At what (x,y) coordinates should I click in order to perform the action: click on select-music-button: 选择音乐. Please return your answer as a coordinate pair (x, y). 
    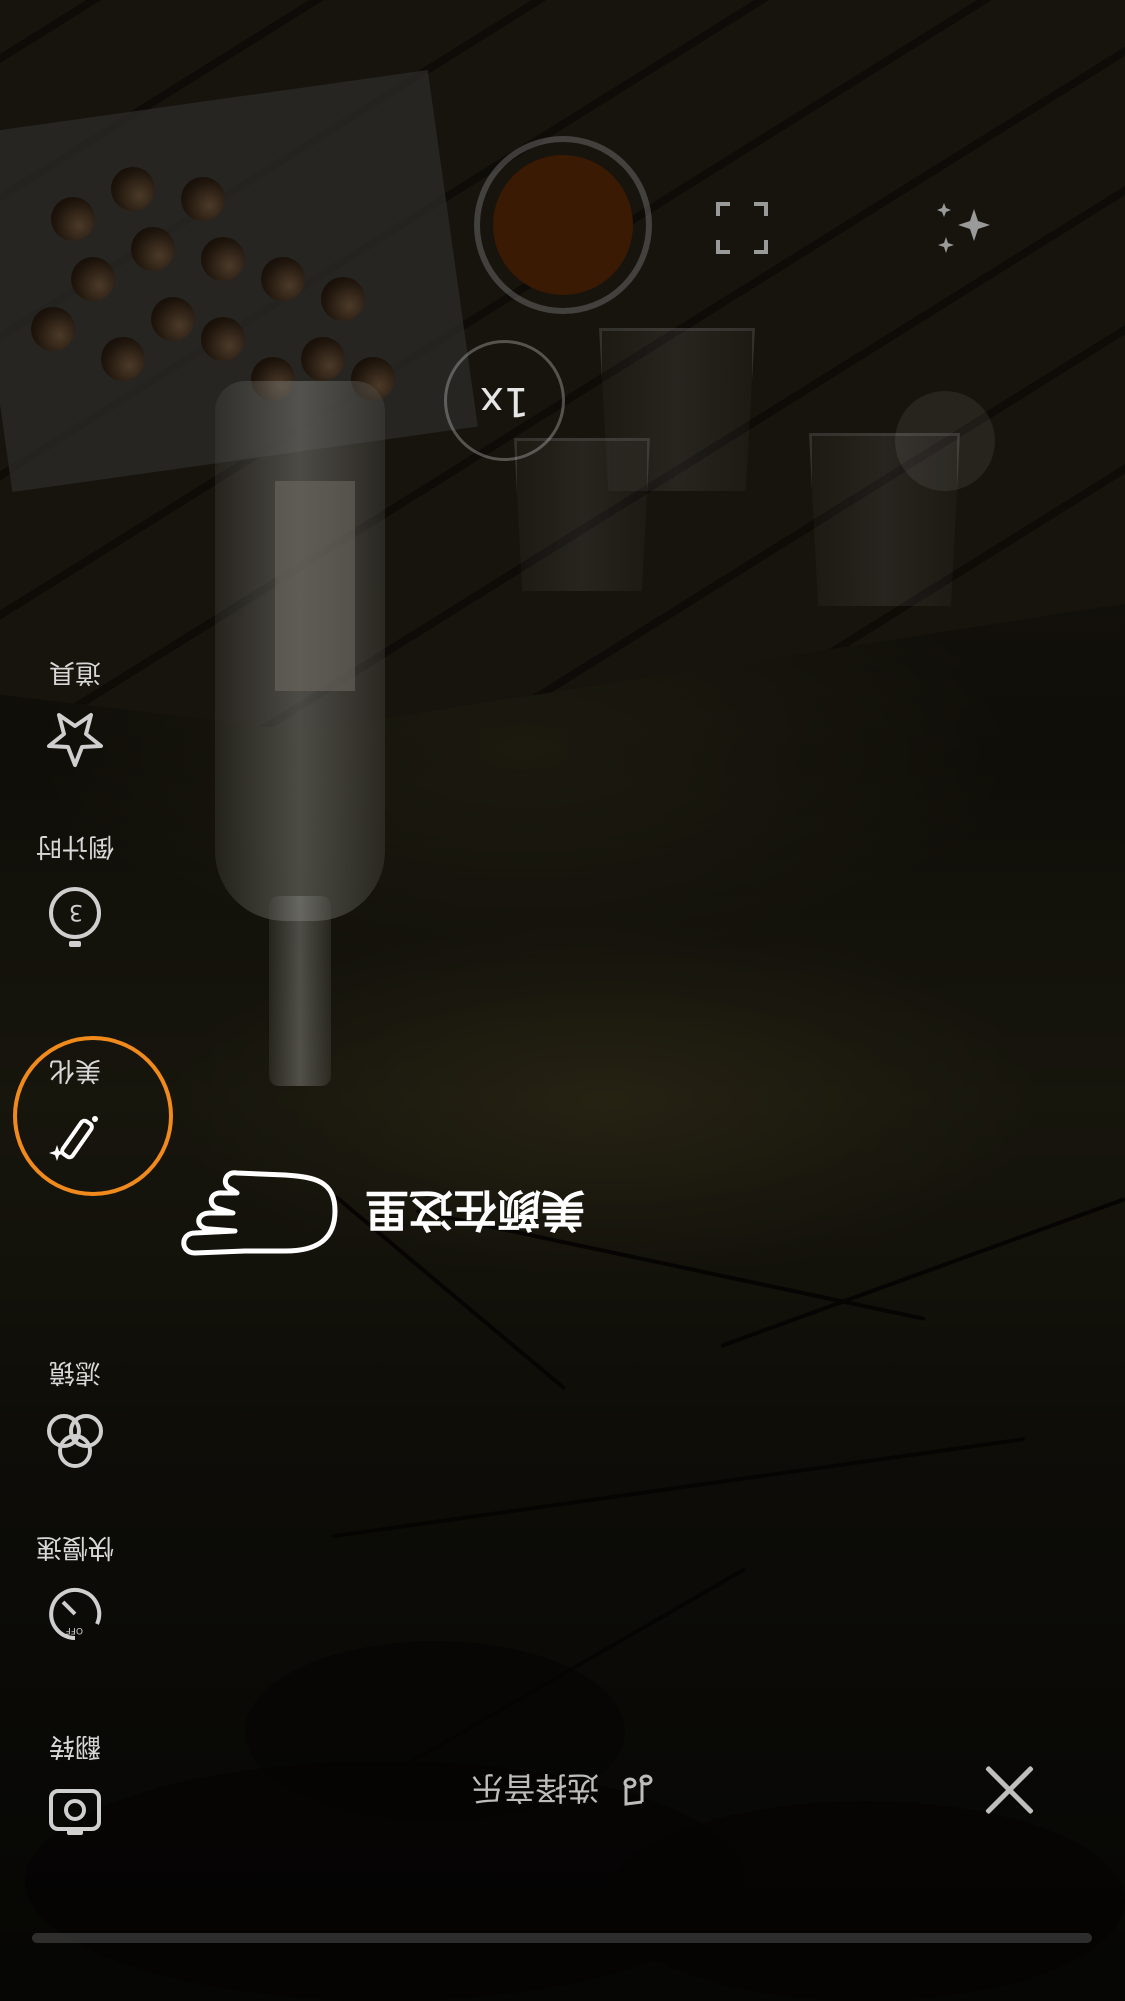
    Looking at the image, I should click on (562, 1790).